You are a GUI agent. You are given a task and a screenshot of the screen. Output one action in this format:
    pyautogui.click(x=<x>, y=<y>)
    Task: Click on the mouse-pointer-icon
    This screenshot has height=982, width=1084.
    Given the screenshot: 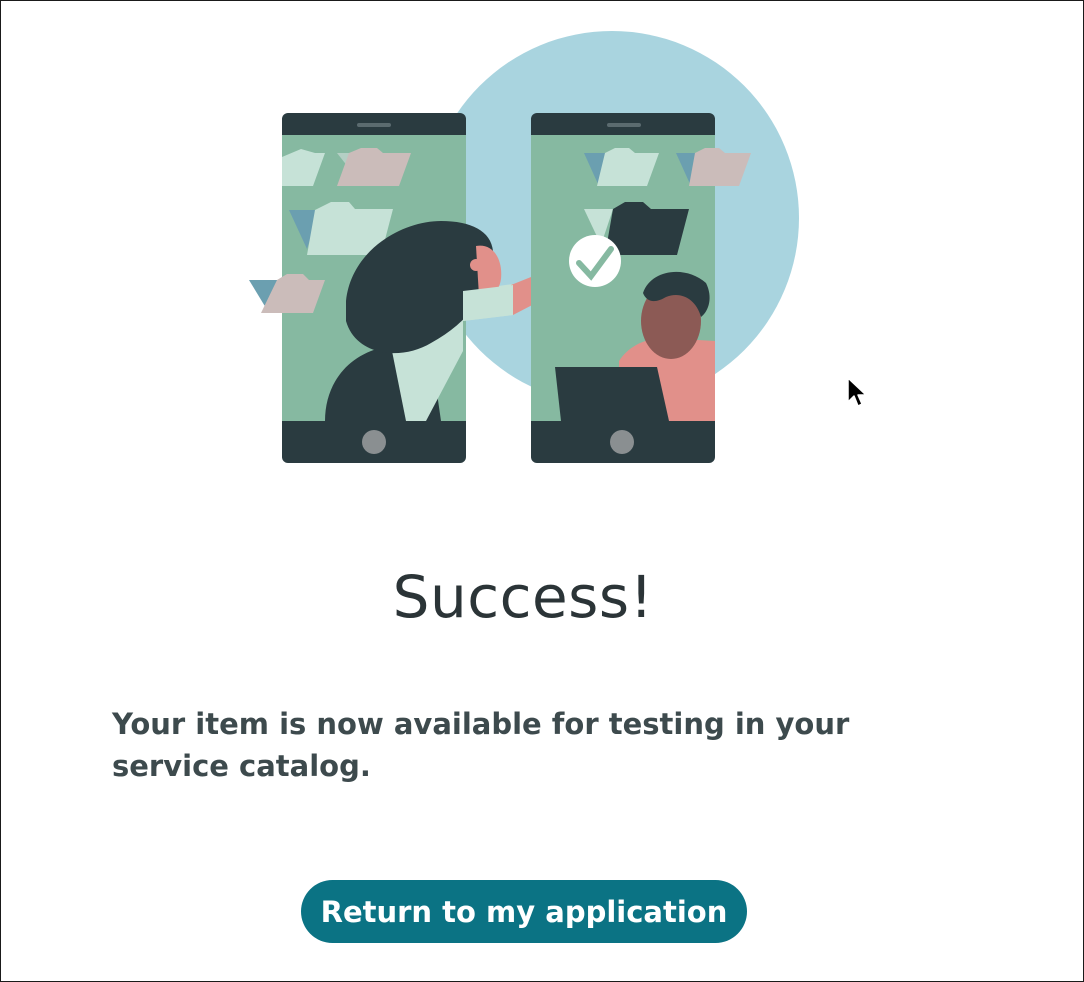 What is the action you would take?
    pyautogui.click(x=857, y=392)
    